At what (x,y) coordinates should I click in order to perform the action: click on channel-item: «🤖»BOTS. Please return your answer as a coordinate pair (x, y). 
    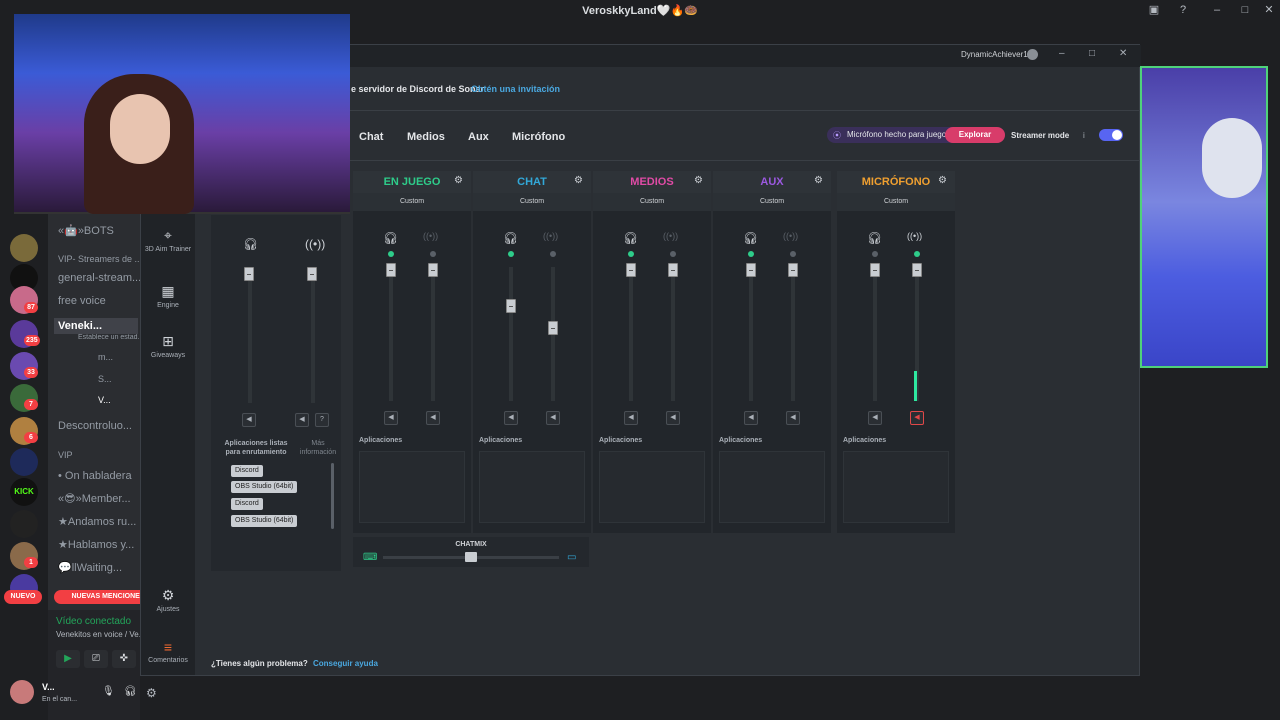
    Looking at the image, I should click on (102, 230).